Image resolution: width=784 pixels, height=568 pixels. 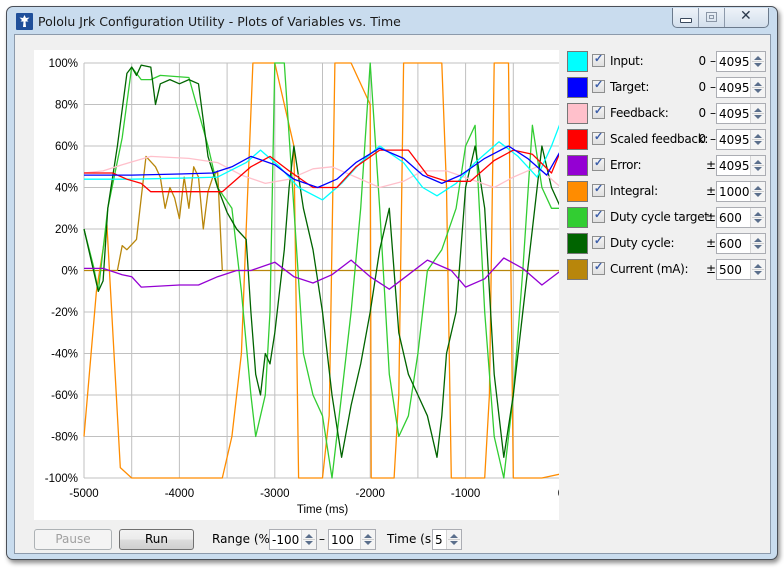 What do you see at coordinates (308, 539) in the screenshot?
I see `range-min-spinner` at bounding box center [308, 539].